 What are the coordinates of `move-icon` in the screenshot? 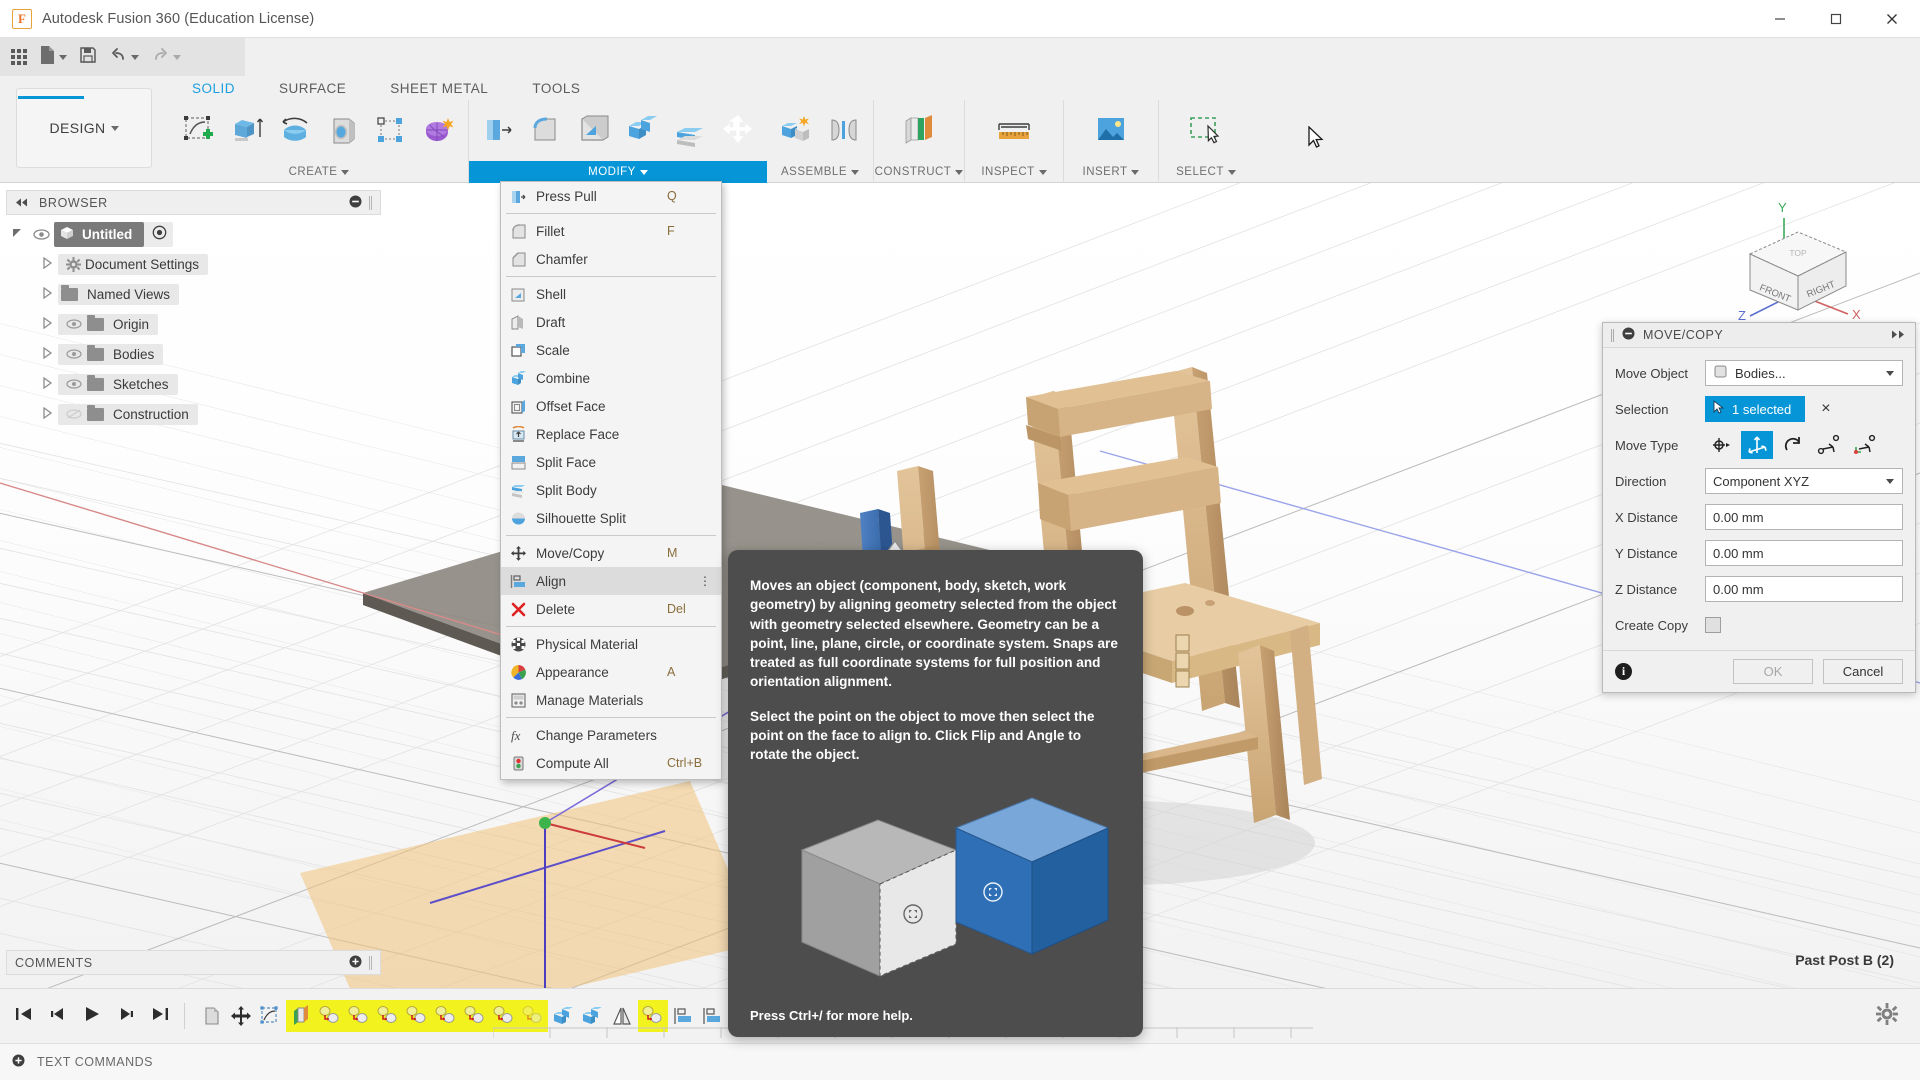 It's located at (241, 1016).